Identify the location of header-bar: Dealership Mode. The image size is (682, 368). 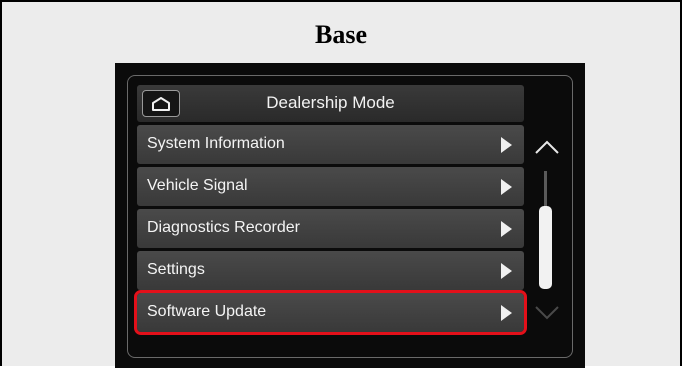
(330, 103).